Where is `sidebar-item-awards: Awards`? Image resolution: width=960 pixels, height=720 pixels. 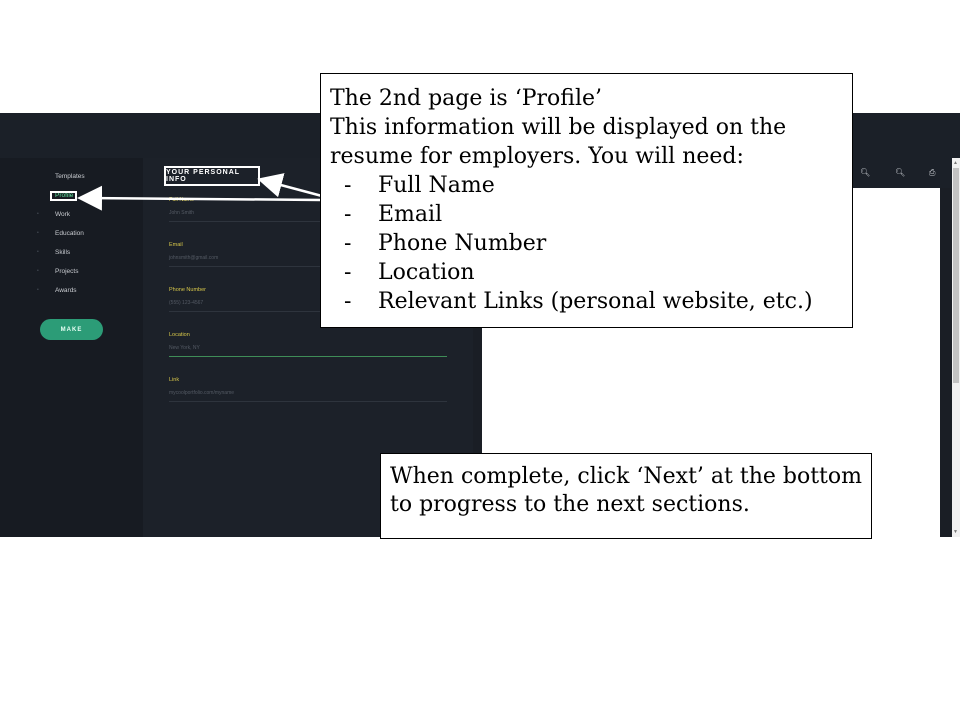 sidebar-item-awards: Awards is located at coordinates (66, 290).